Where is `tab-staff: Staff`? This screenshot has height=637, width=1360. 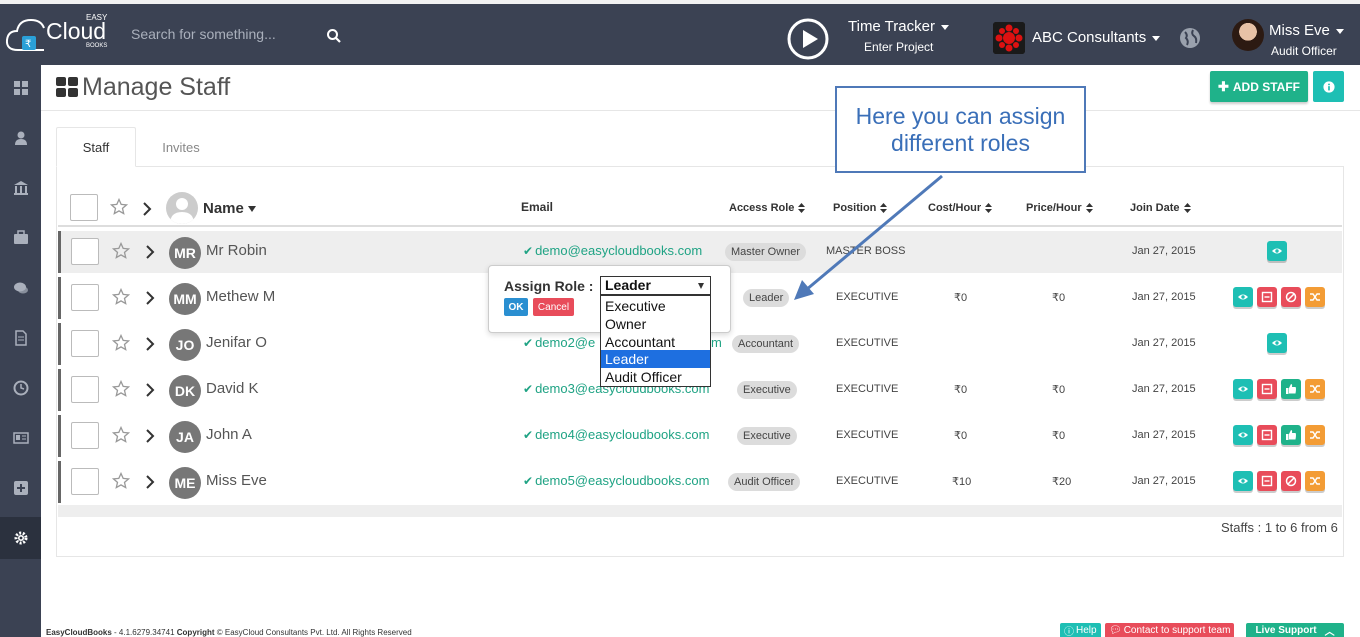 tab-staff: Staff is located at coordinates (96, 147).